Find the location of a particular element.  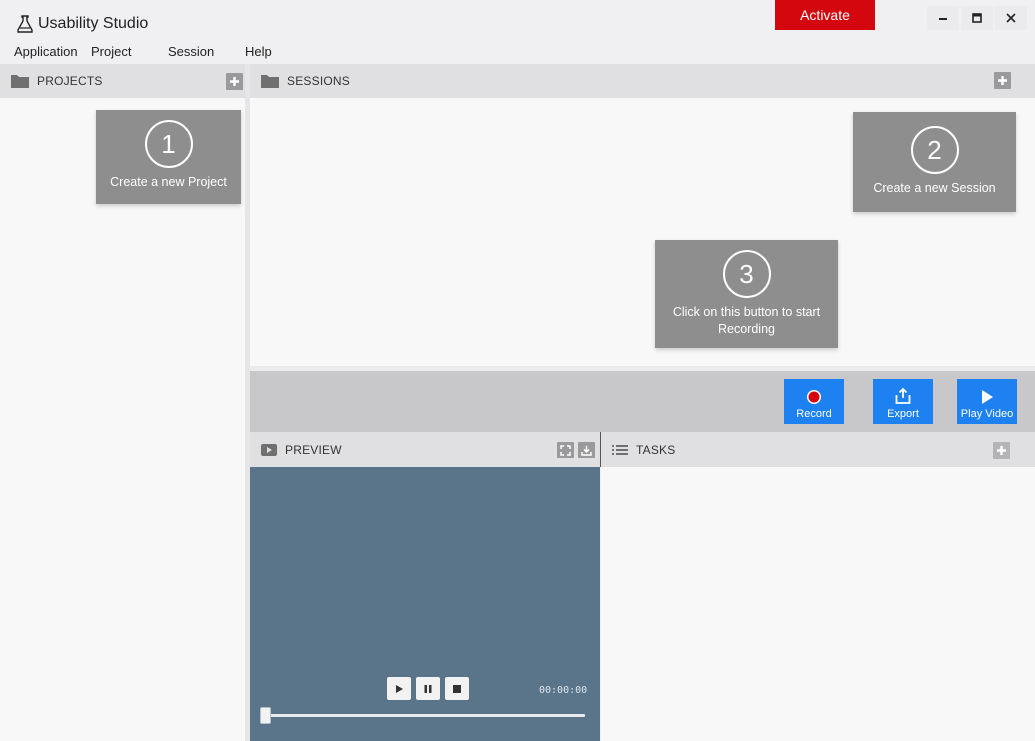

tip-step-number: 3 is located at coordinates (746, 274).